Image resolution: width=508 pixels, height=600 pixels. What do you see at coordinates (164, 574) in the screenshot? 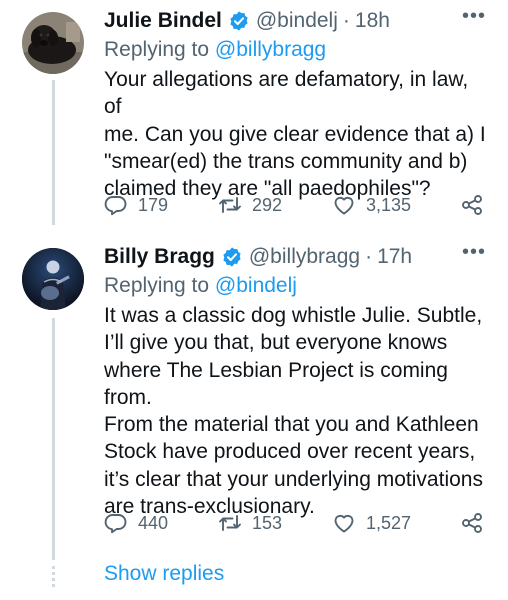
I see `show-replies-link: Show replies` at bounding box center [164, 574].